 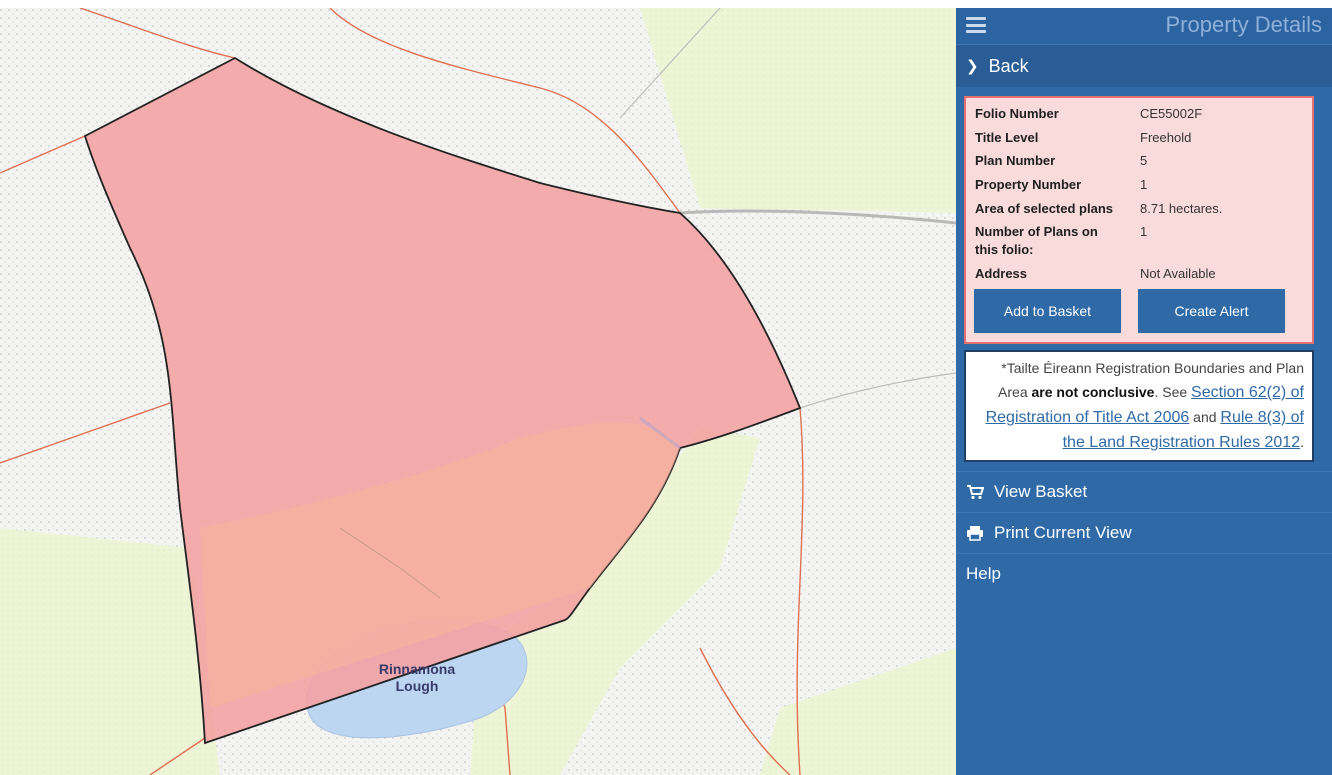 I want to click on help-menu-item: Help, so click(x=1144, y=573).